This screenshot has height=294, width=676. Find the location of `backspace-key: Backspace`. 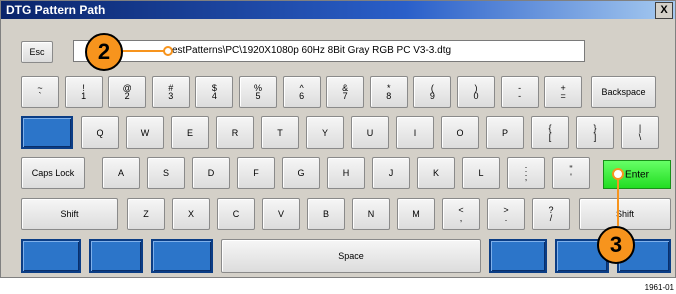

backspace-key: Backspace is located at coordinates (623, 92).